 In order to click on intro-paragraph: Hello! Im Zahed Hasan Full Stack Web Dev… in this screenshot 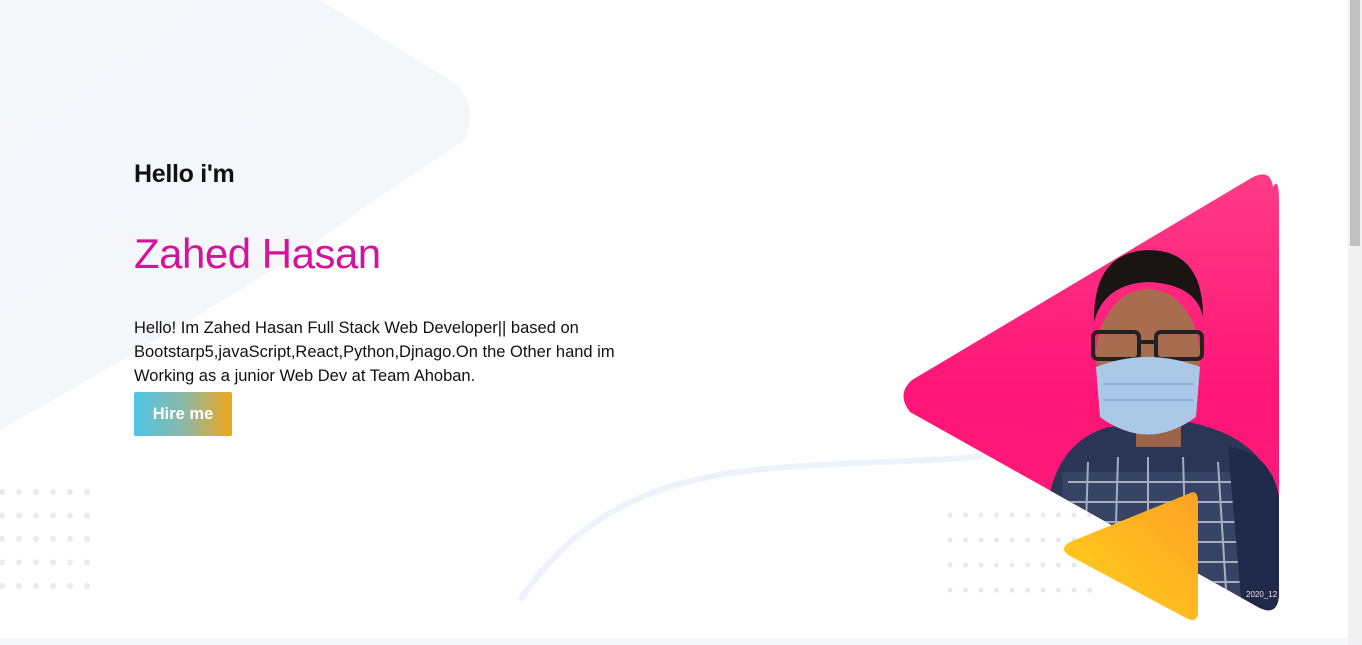, I will do `click(374, 352)`.